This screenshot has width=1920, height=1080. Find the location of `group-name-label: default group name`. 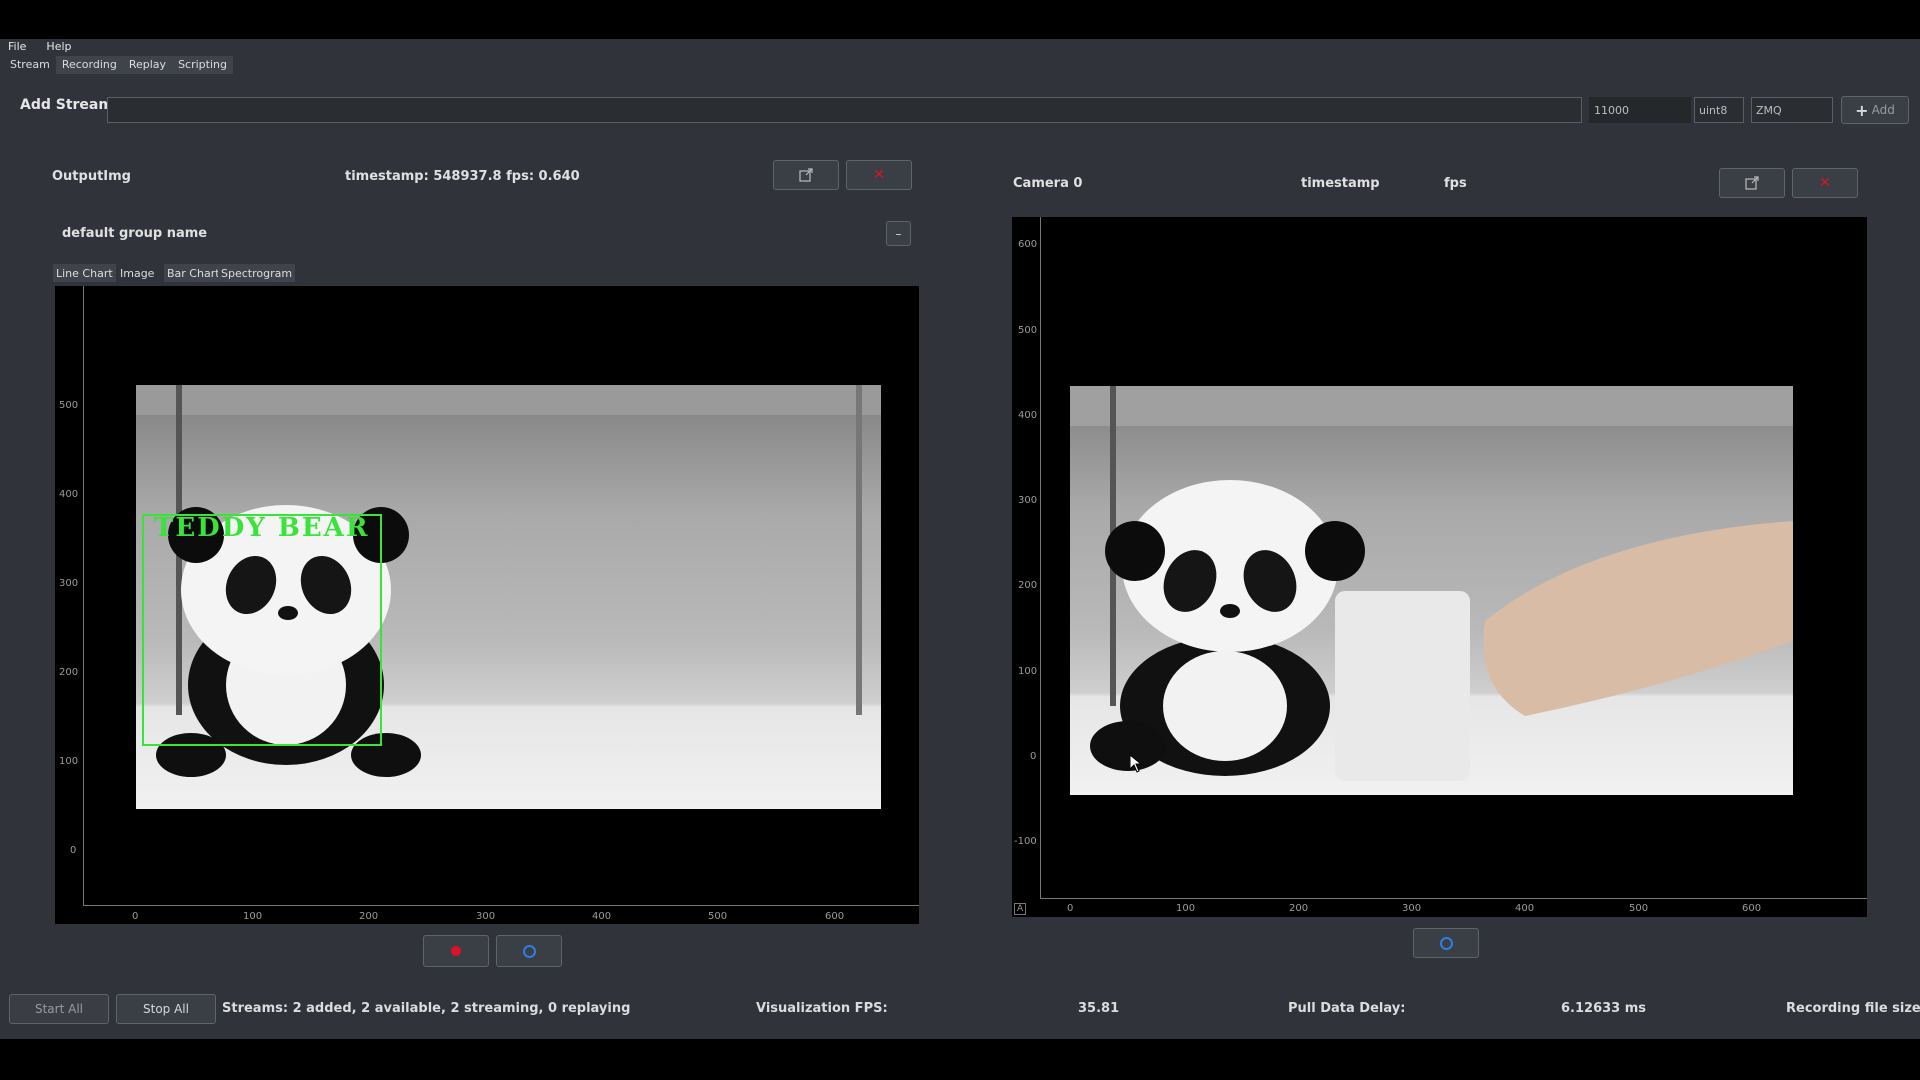

group-name-label: default group name is located at coordinates (135, 233).